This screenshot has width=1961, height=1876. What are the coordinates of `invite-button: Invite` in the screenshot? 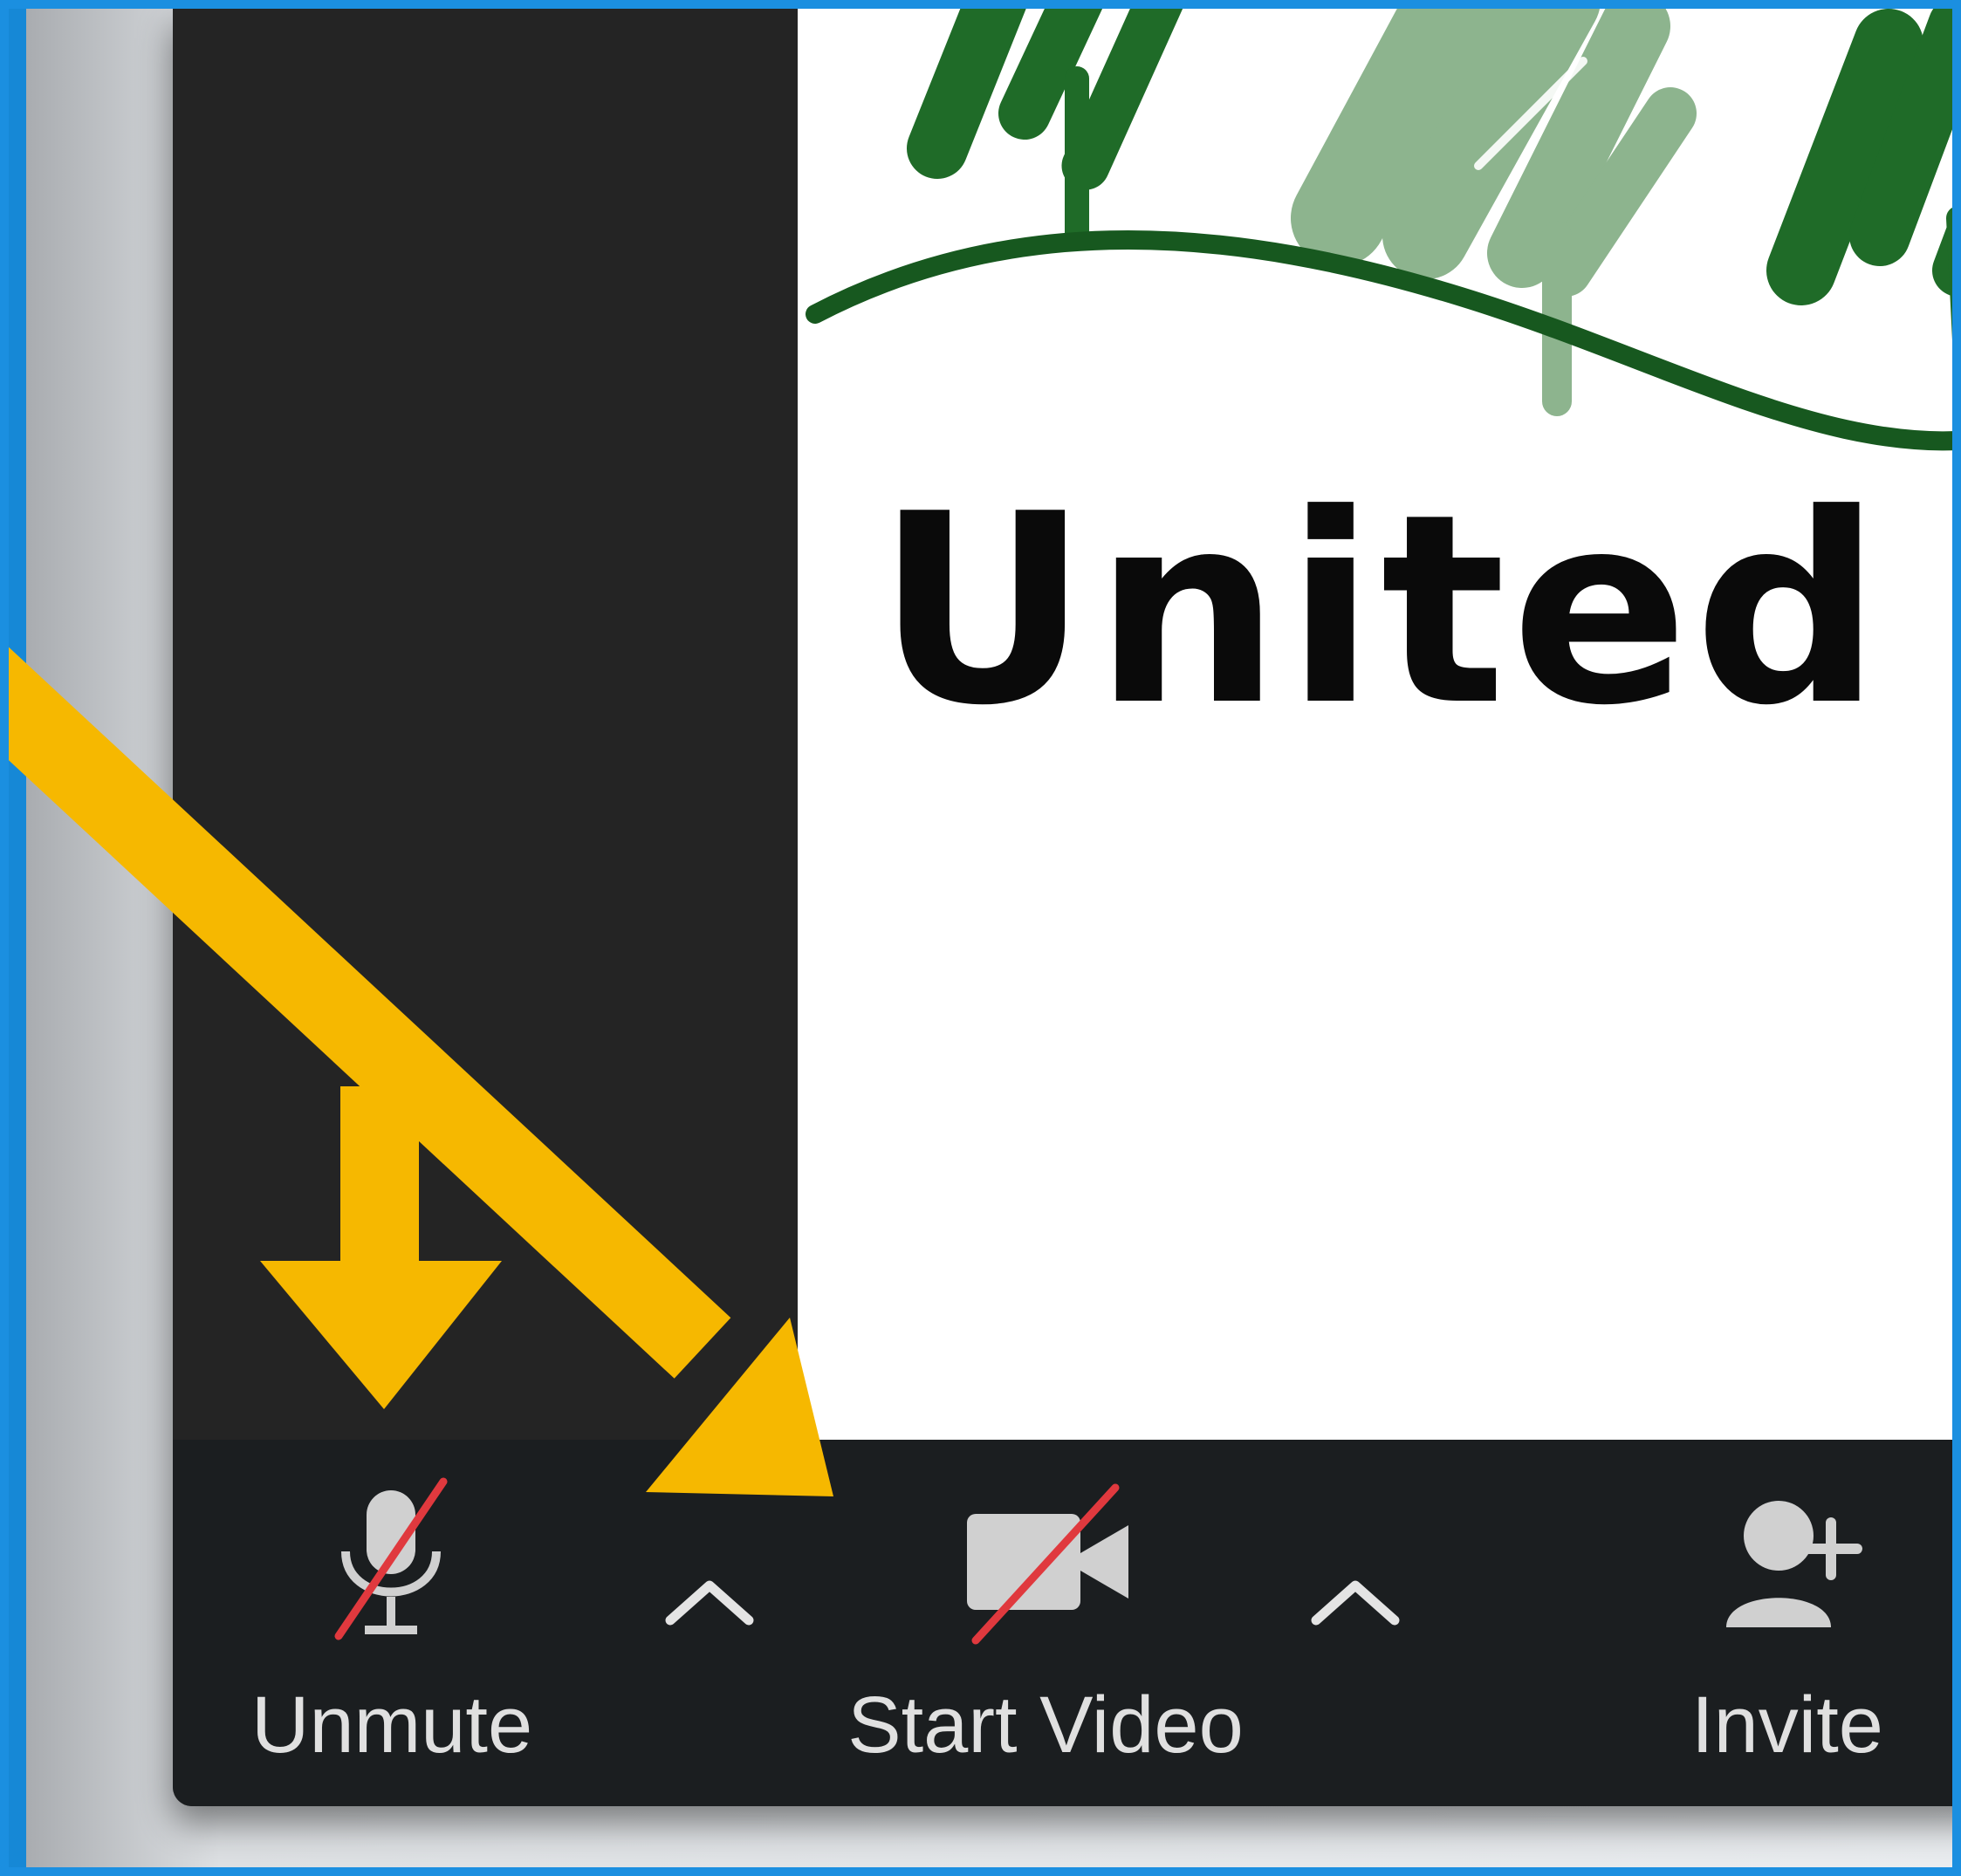 It's located at (1787, 1614).